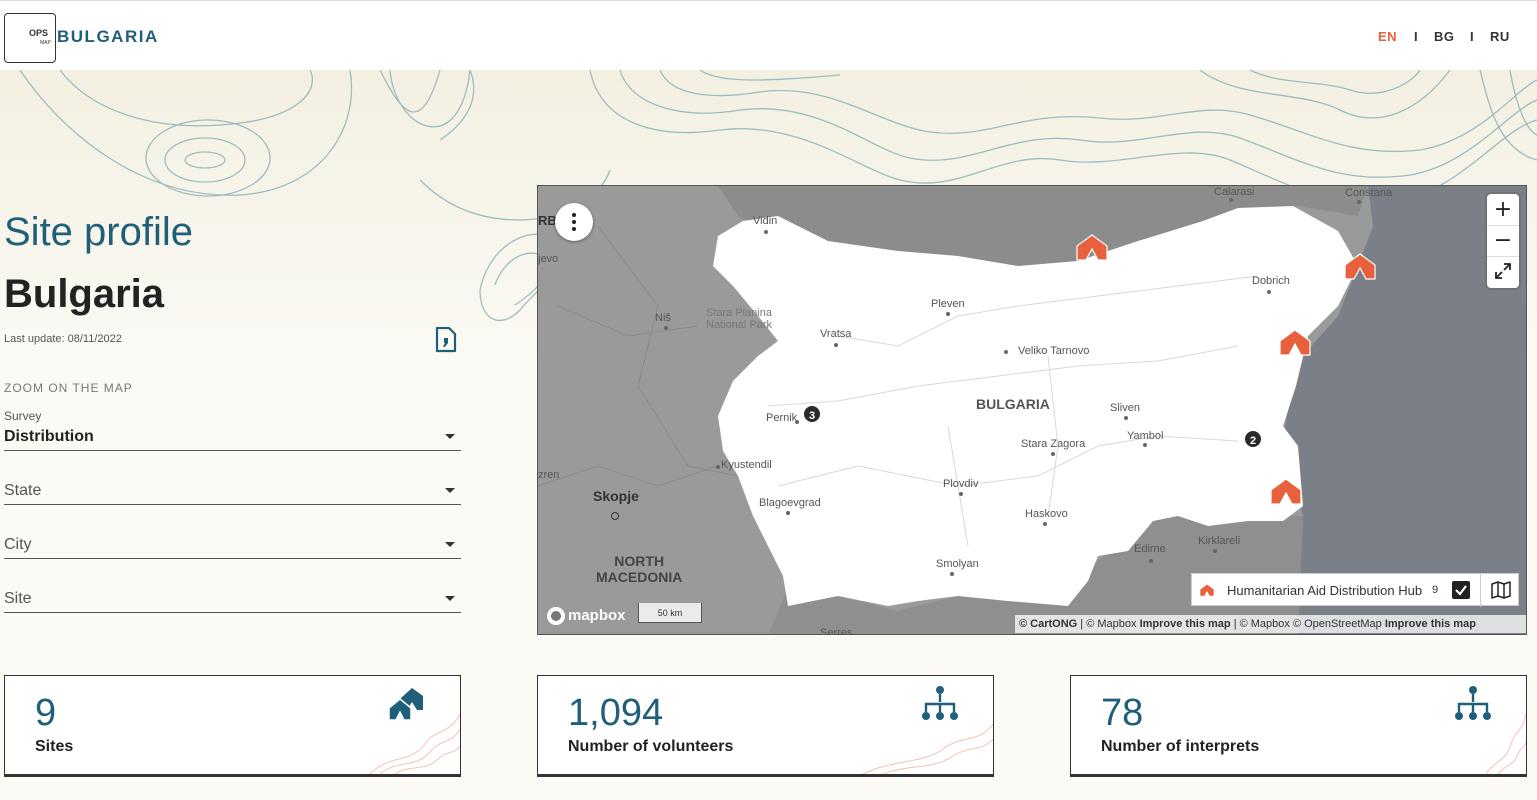  Describe the element at coordinates (1053, 444) in the screenshot. I see `city-label-stara-zagora: Stara Zagora` at that location.